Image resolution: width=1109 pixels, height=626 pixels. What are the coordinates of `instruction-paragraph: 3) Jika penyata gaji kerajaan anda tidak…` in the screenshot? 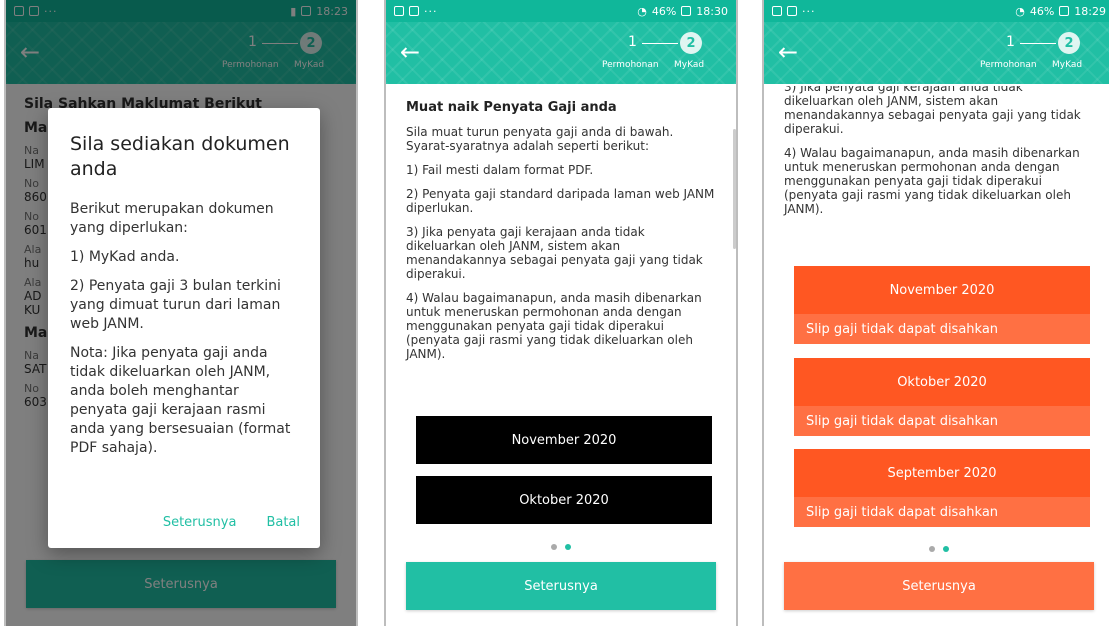 It's located at (554, 253).